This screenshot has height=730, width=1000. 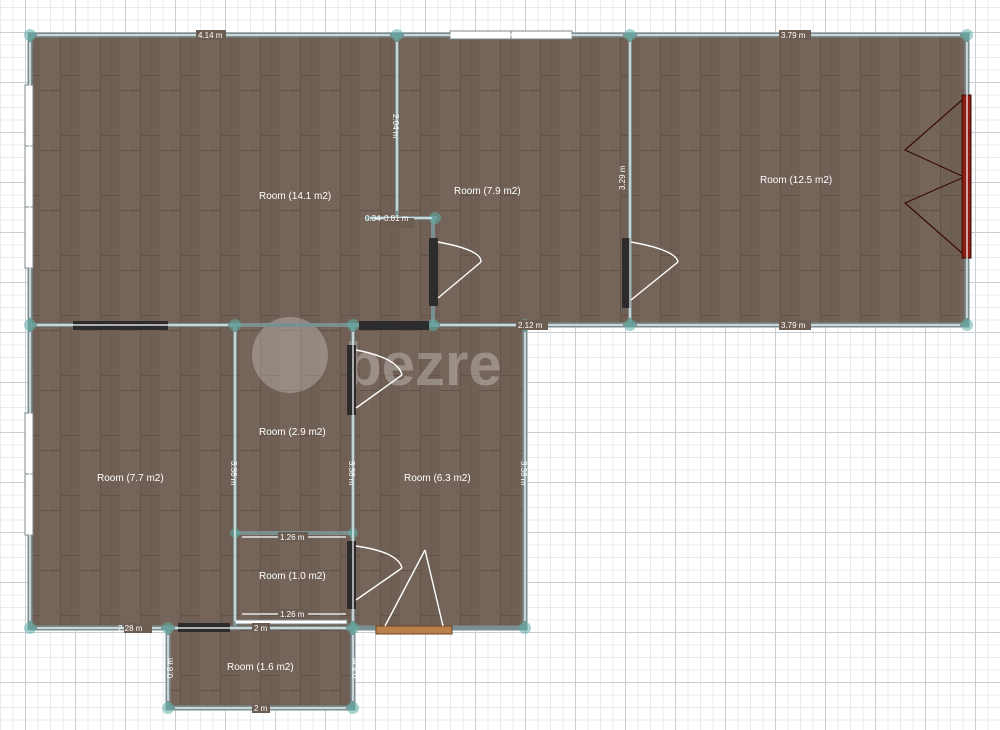 What do you see at coordinates (414, 630) in the screenshot?
I see `entry-door` at bounding box center [414, 630].